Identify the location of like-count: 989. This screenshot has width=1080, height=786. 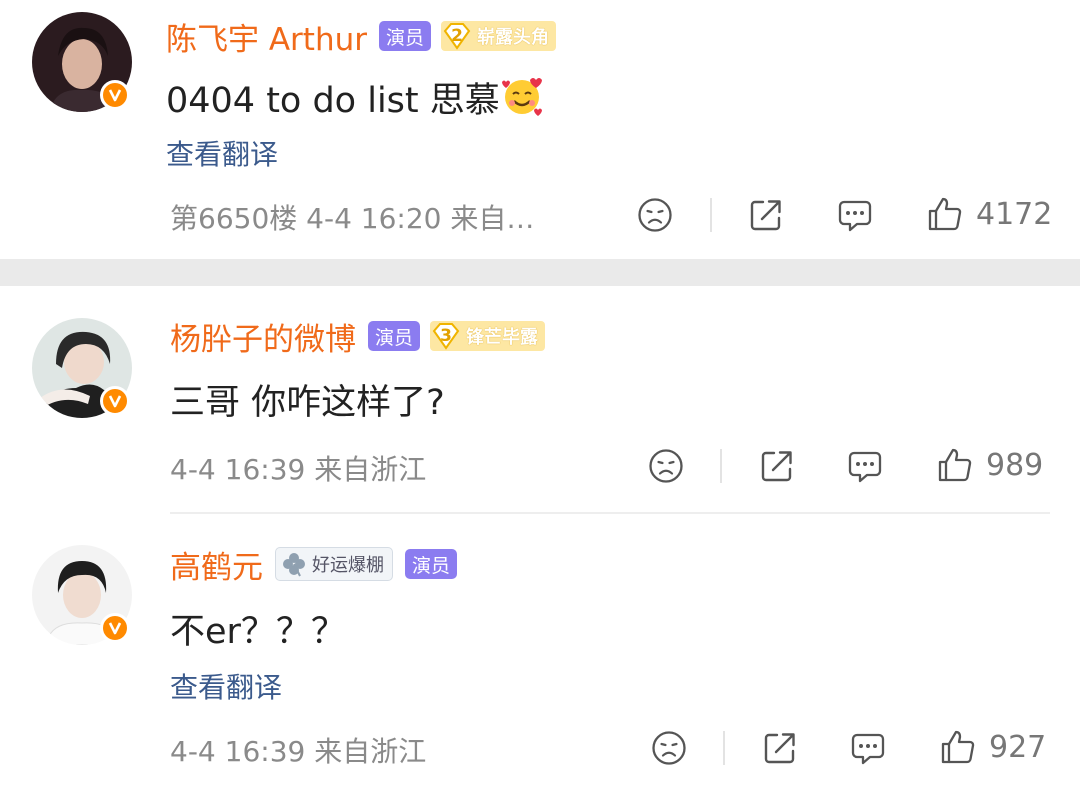
(1015, 465).